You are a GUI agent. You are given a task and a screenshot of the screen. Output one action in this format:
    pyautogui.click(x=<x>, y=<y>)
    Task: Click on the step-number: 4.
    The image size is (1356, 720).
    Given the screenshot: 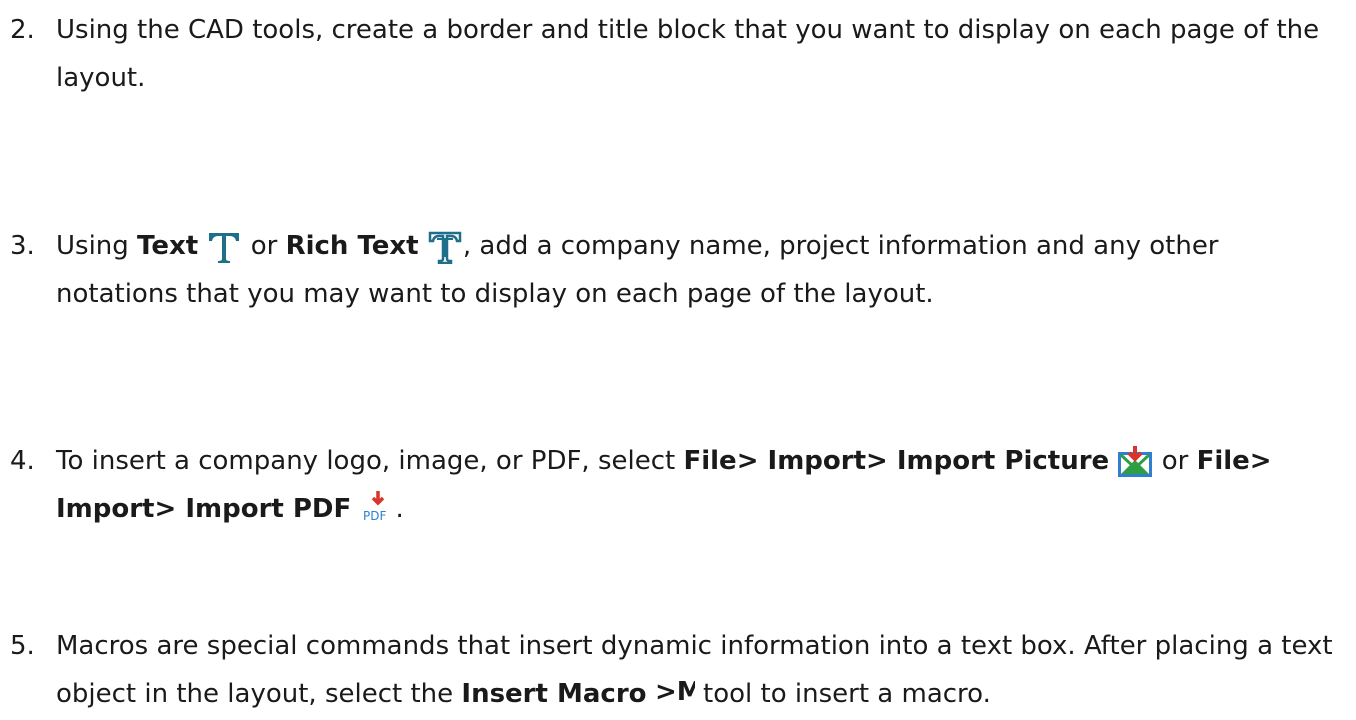 What is the action you would take?
    pyautogui.click(x=22, y=461)
    